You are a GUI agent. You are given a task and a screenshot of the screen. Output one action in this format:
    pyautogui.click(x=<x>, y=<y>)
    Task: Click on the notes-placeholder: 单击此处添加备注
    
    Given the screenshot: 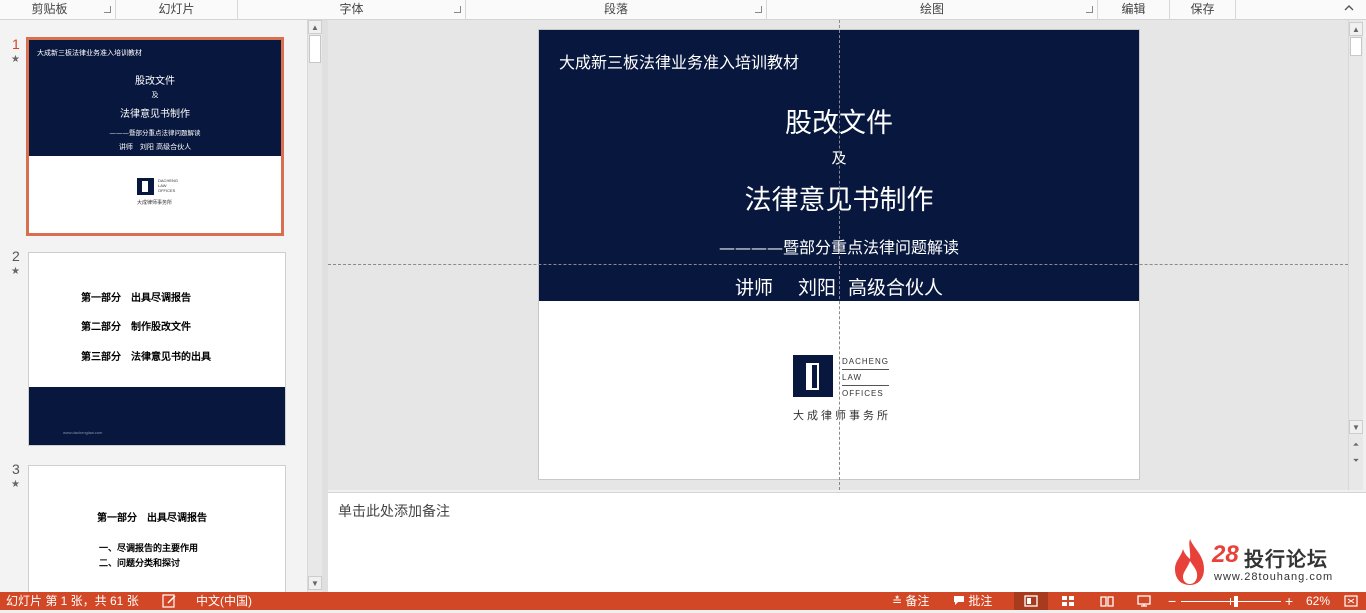 What is the action you would take?
    pyautogui.click(x=394, y=511)
    